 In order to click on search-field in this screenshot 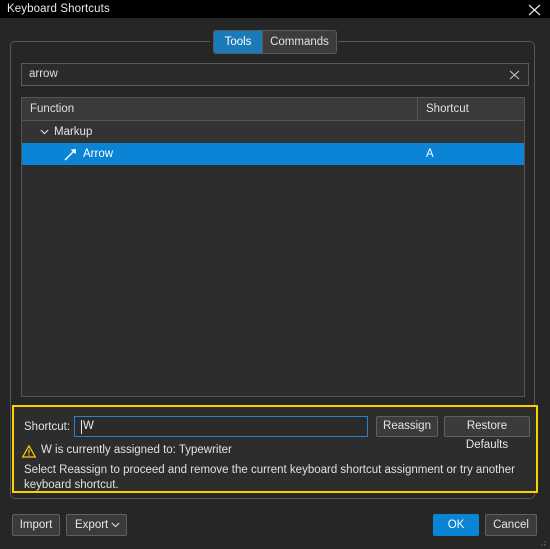, I will do `click(275, 74)`.